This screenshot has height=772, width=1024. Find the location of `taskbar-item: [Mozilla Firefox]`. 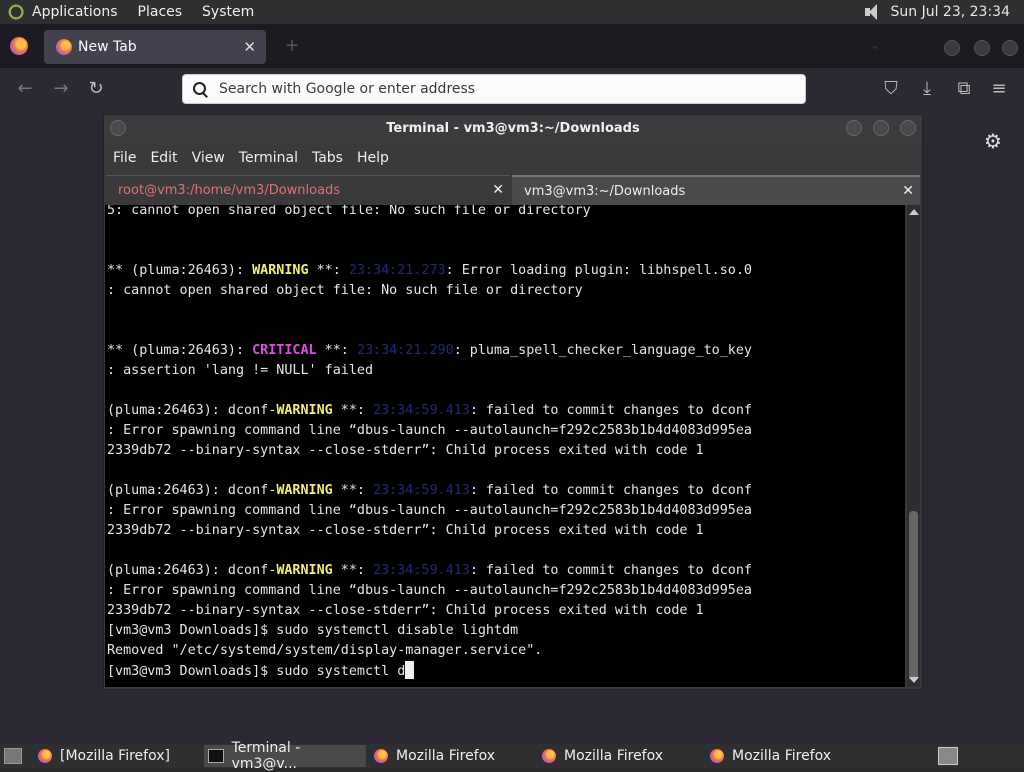

taskbar-item: [Mozilla Firefox] is located at coordinates (117, 756).